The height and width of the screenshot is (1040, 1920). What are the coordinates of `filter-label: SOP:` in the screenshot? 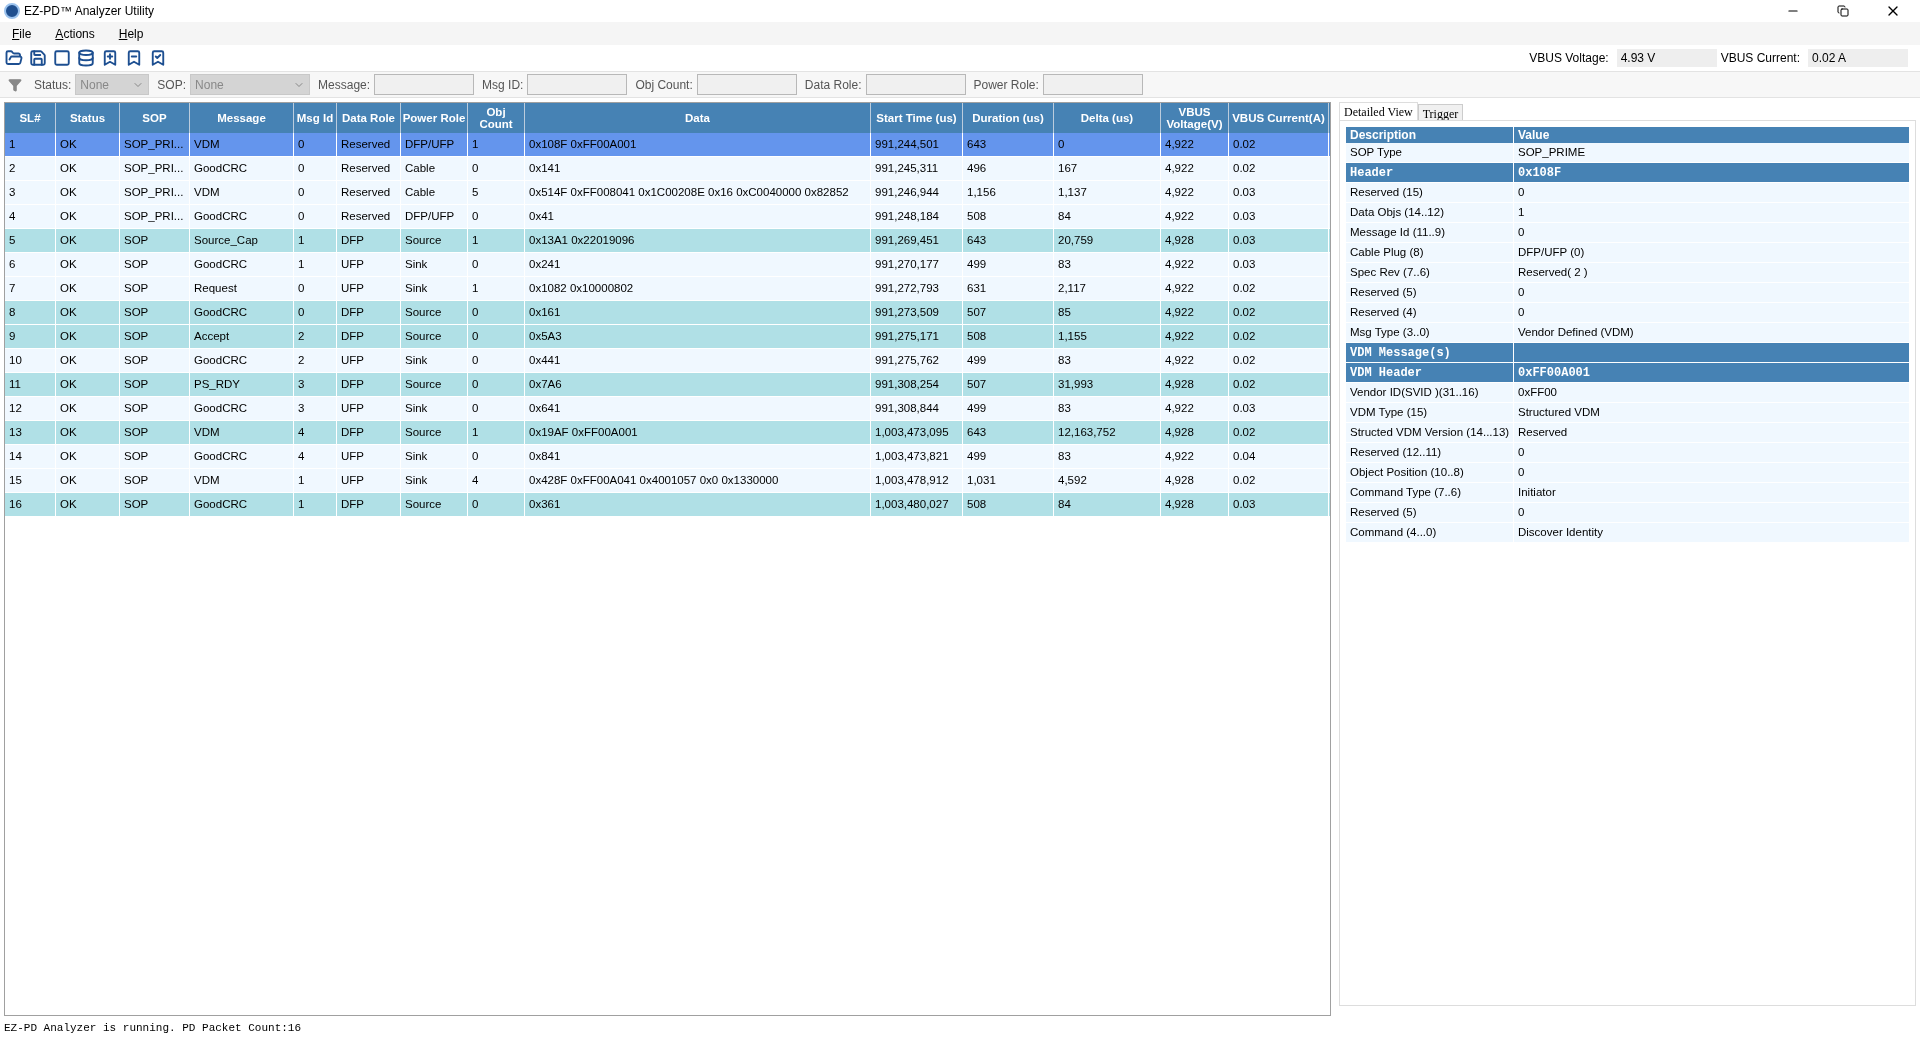 It's located at (172, 85).